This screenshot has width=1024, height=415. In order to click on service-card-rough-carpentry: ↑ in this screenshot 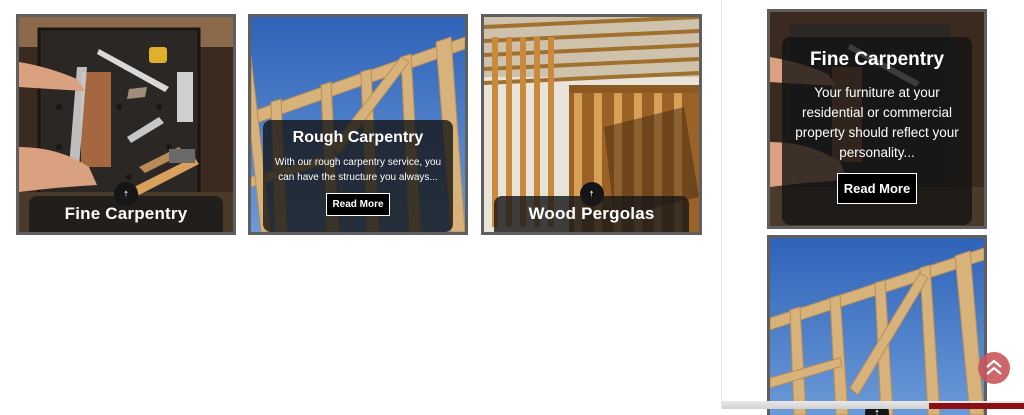, I will do `click(877, 325)`.